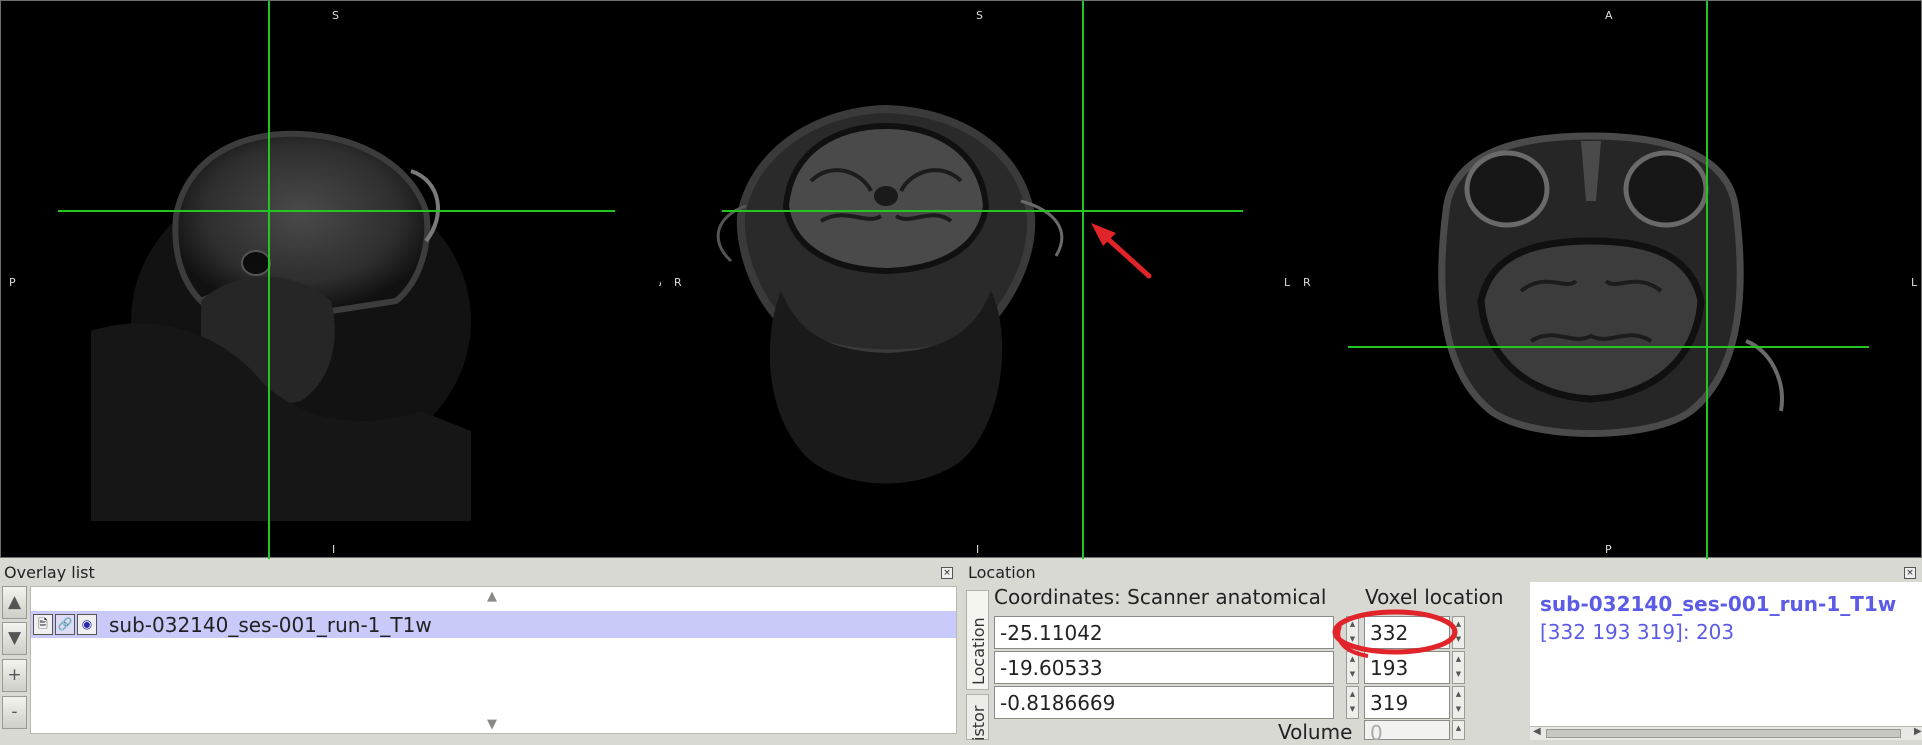 The width and height of the screenshot is (1922, 745). Describe the element at coordinates (87, 624) in the screenshot. I see `eye-icon: ◉` at that location.